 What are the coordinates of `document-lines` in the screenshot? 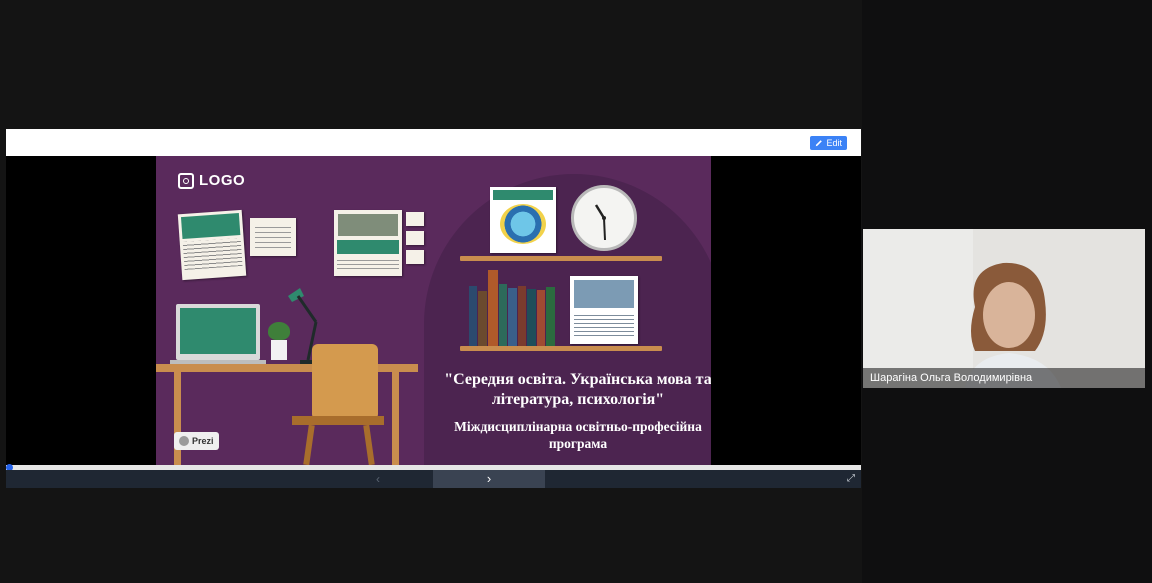 It's located at (604, 325).